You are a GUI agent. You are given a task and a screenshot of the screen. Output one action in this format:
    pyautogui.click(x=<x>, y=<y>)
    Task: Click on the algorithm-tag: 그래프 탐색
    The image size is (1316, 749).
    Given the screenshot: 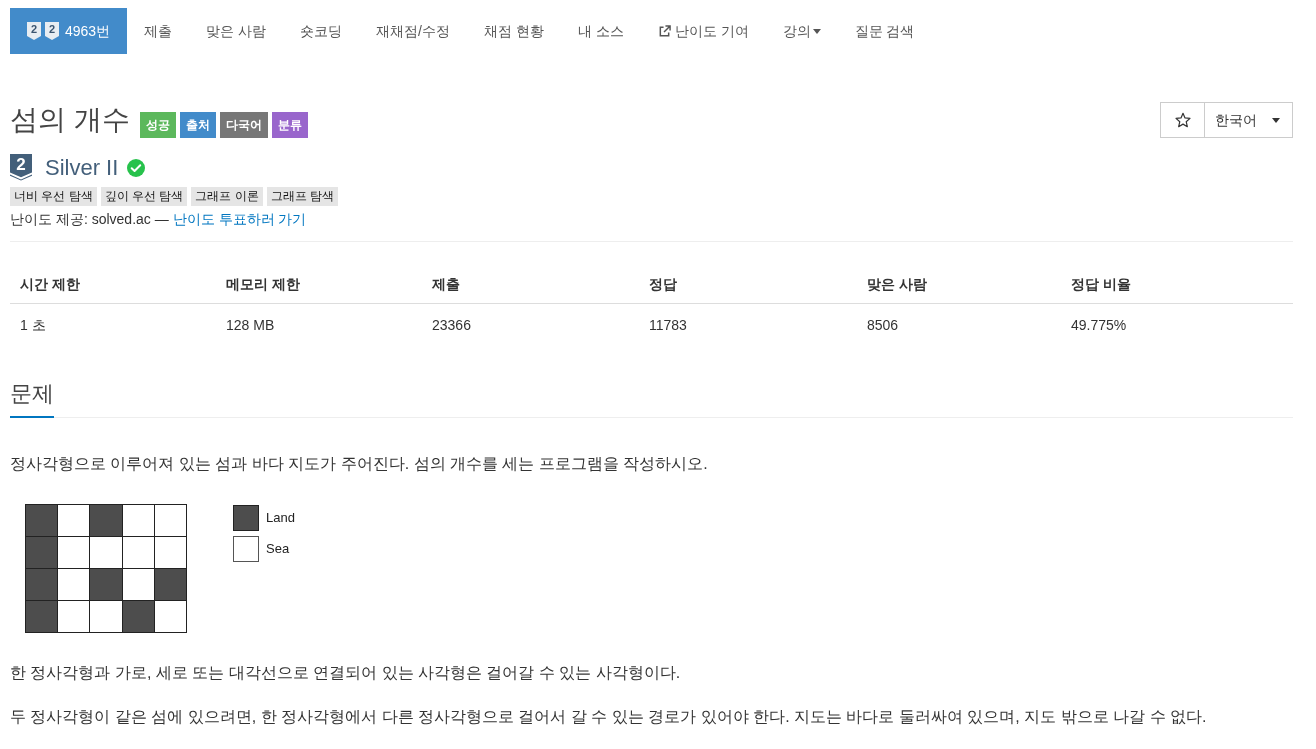 What is the action you would take?
    pyautogui.click(x=302, y=196)
    